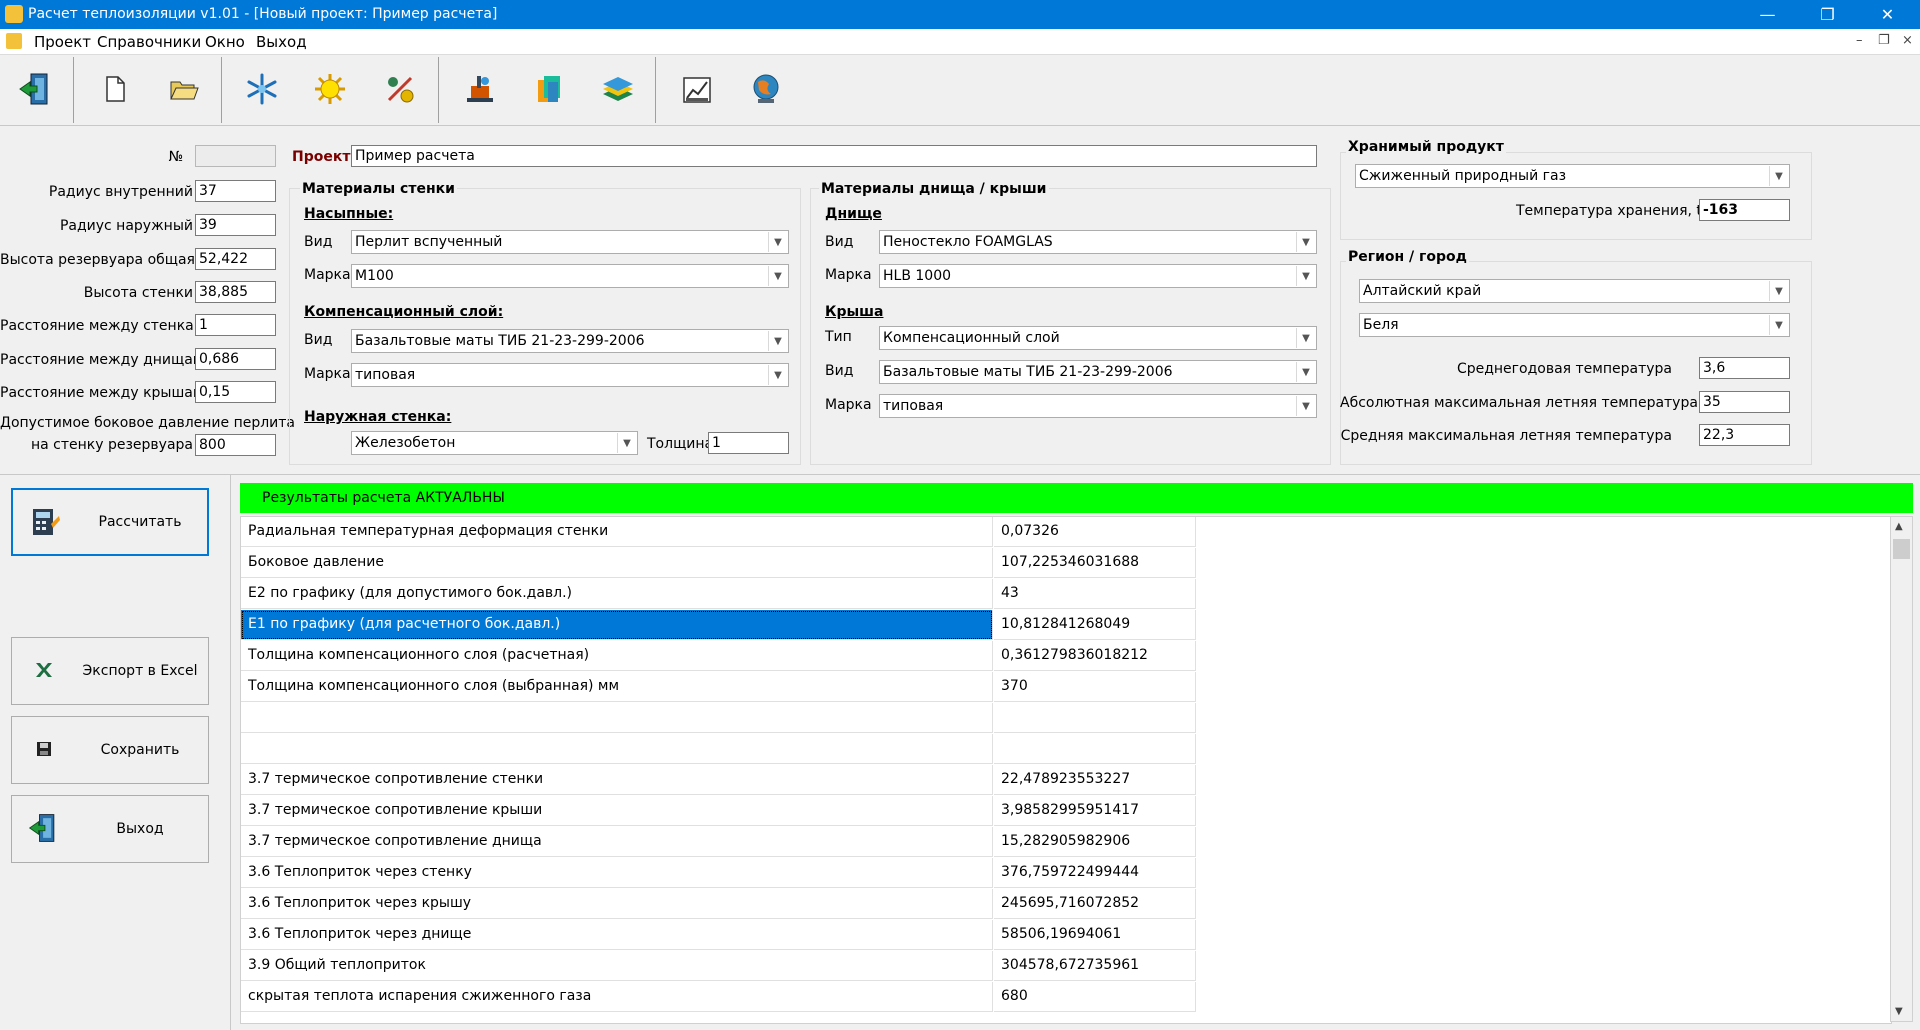  I want to click on open-folder-icon, so click(184, 89).